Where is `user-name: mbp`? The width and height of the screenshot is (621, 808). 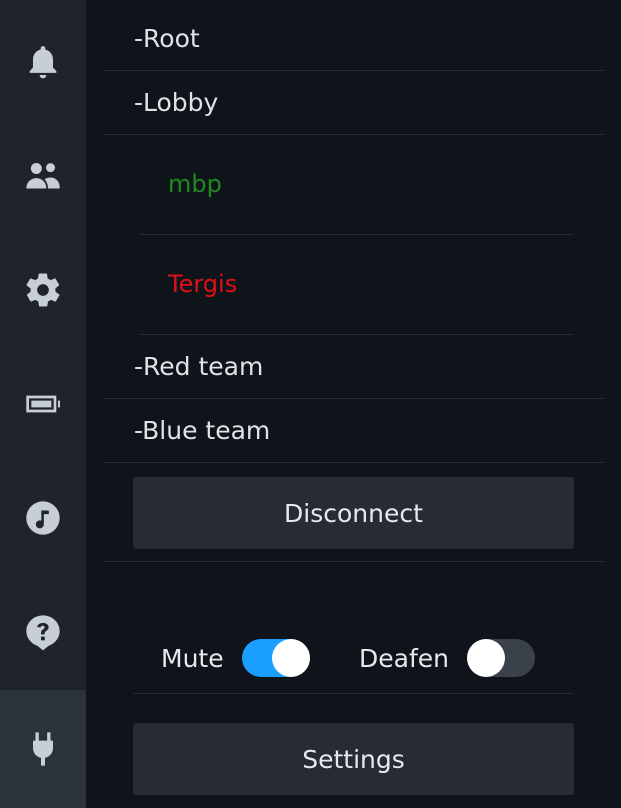
user-name: mbp is located at coordinates (195, 184).